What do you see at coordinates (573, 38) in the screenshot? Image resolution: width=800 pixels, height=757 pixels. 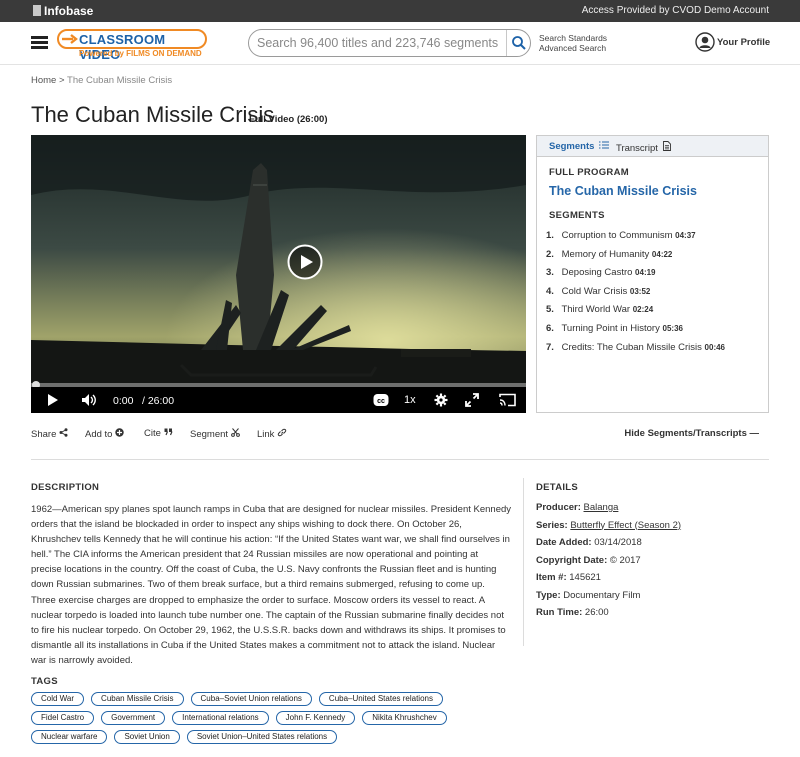 I see `search-standards-link: Search Standards` at bounding box center [573, 38].